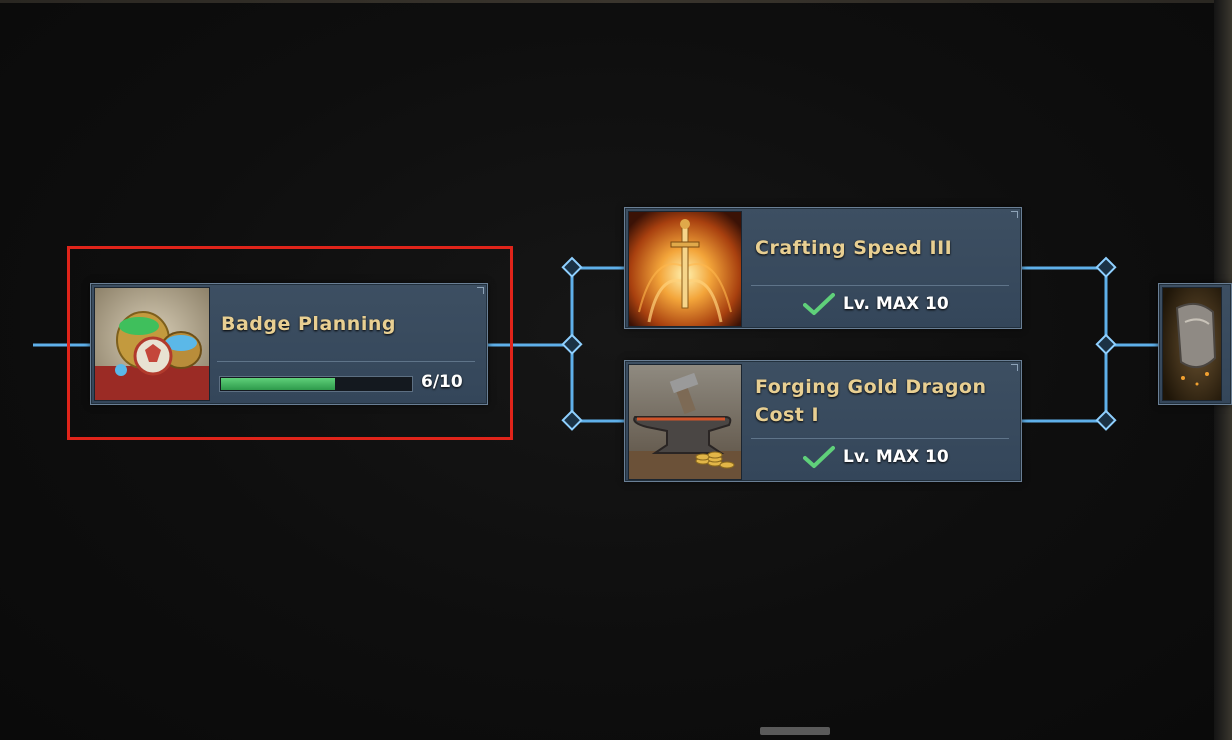  I want to click on armor-partial-icon, so click(1192, 344).